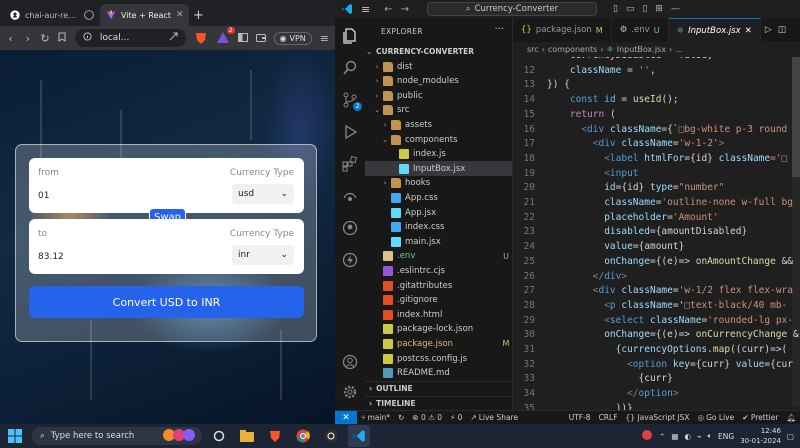  What do you see at coordinates (656, 405) in the screenshot?
I see `code-line: 35 ))}` at bounding box center [656, 405].